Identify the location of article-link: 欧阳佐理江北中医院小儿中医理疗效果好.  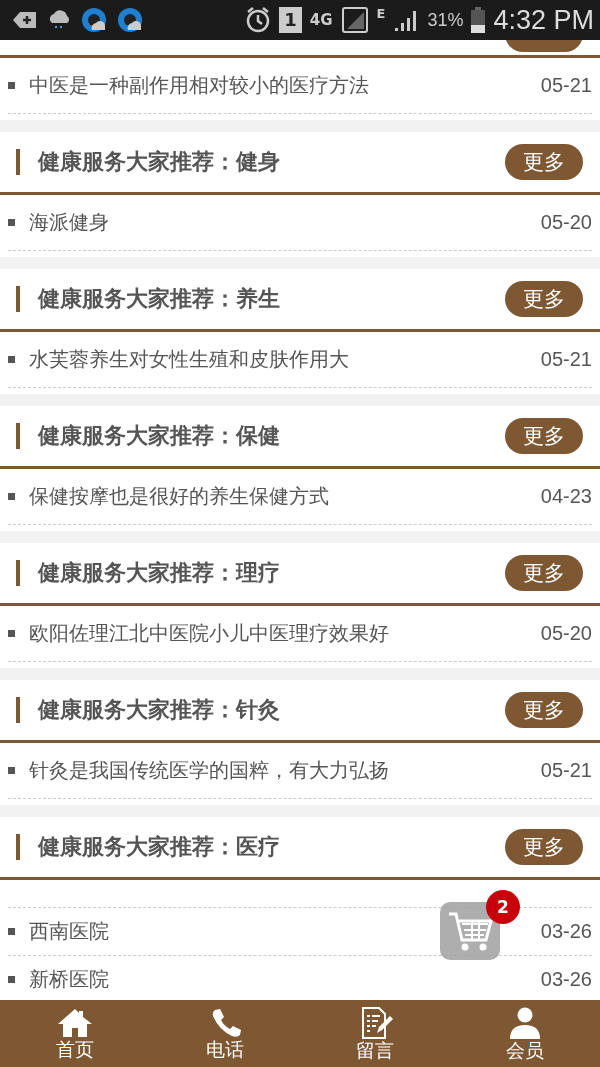
(209, 633).